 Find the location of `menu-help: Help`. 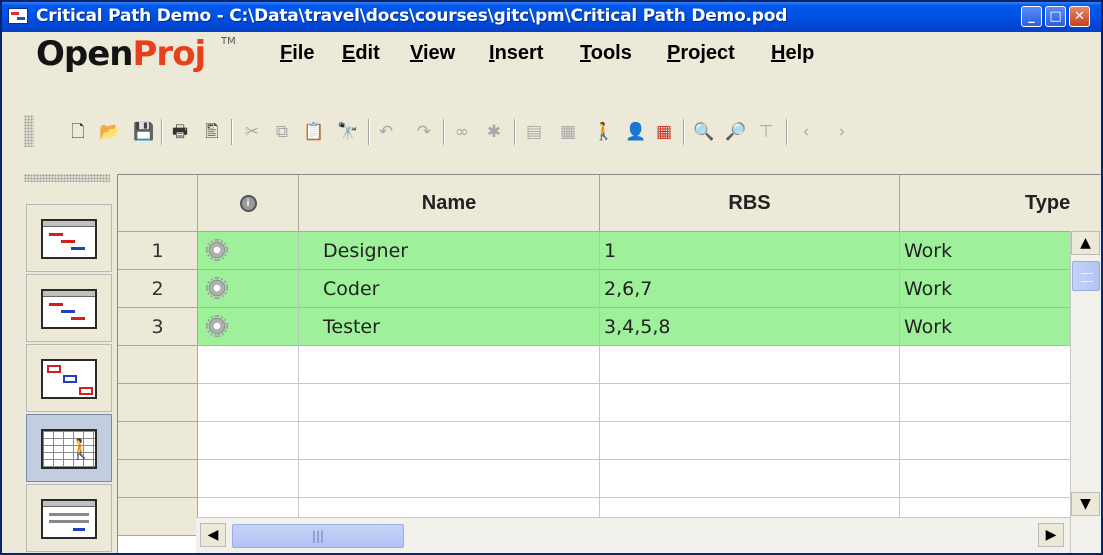

menu-help: Help is located at coordinates (792, 53).